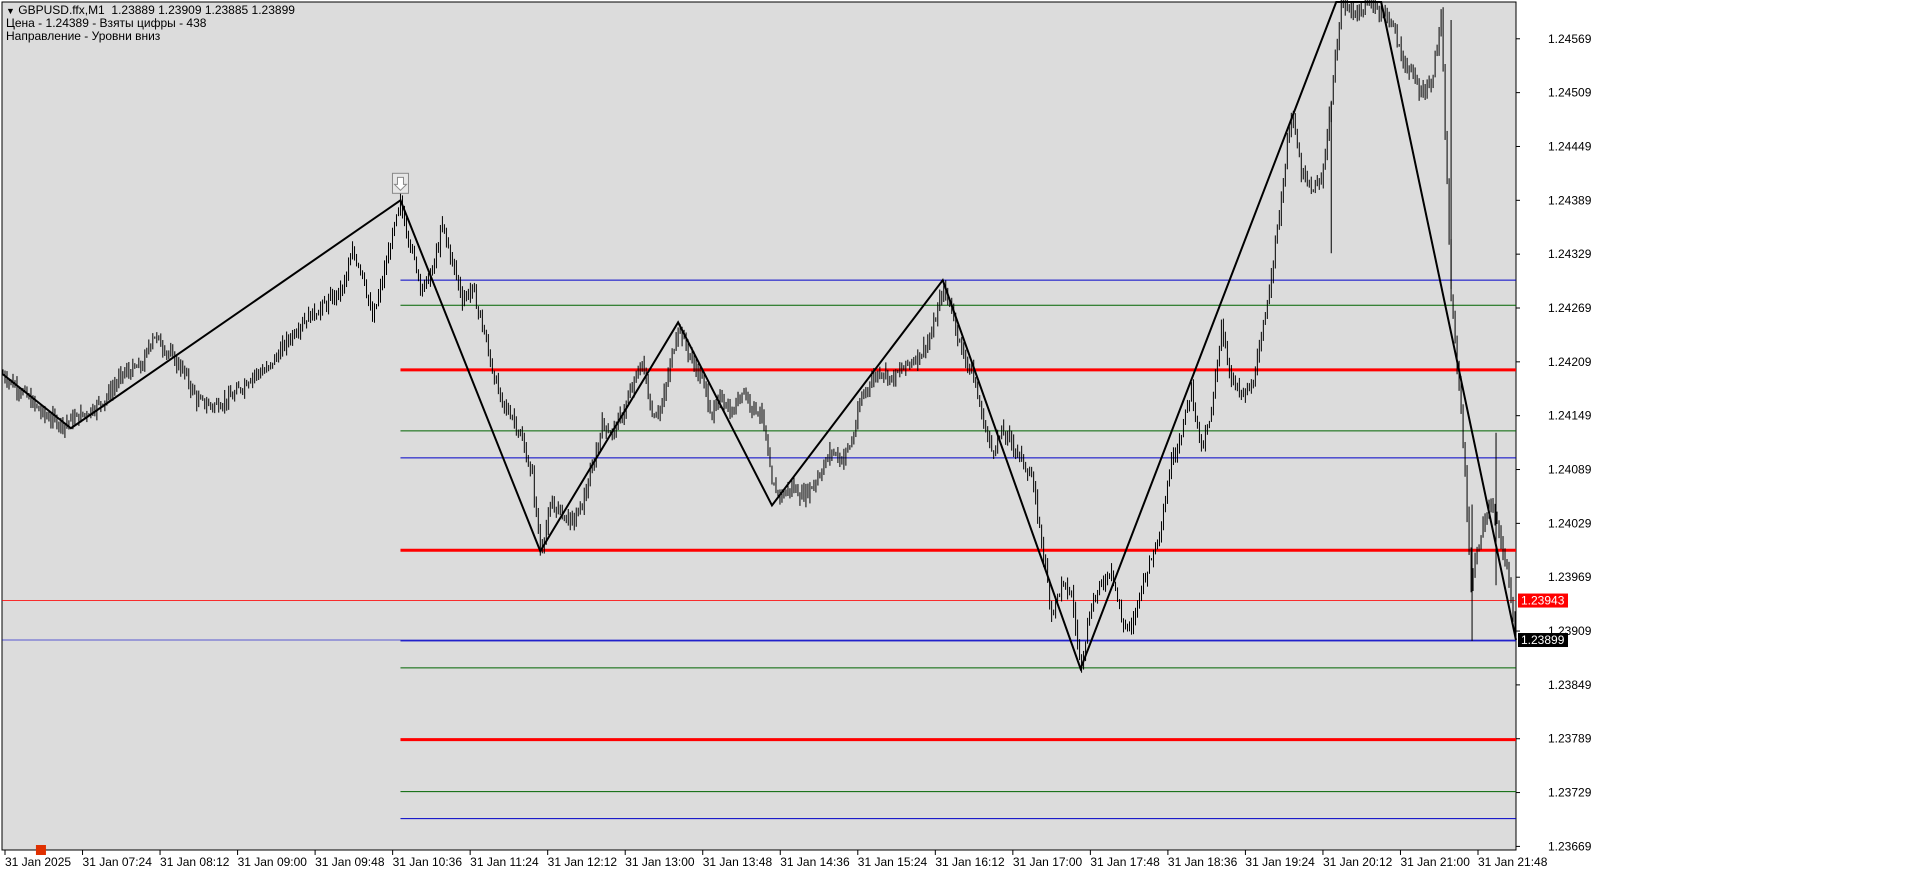  Describe the element at coordinates (1203, 862) in the screenshot. I see `x-tick-label: 31 Jan 18:36` at that location.